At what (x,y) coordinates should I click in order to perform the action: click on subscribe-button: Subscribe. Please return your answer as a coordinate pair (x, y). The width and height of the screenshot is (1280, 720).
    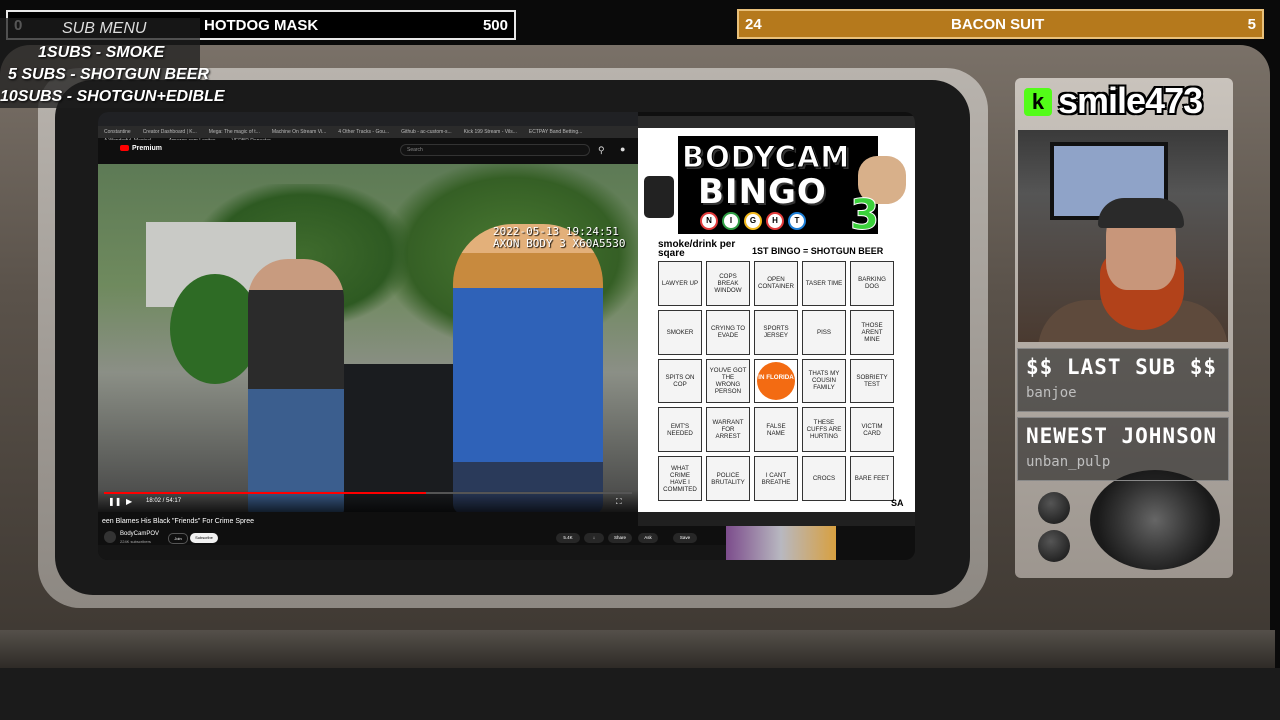
    Looking at the image, I should click on (204, 538).